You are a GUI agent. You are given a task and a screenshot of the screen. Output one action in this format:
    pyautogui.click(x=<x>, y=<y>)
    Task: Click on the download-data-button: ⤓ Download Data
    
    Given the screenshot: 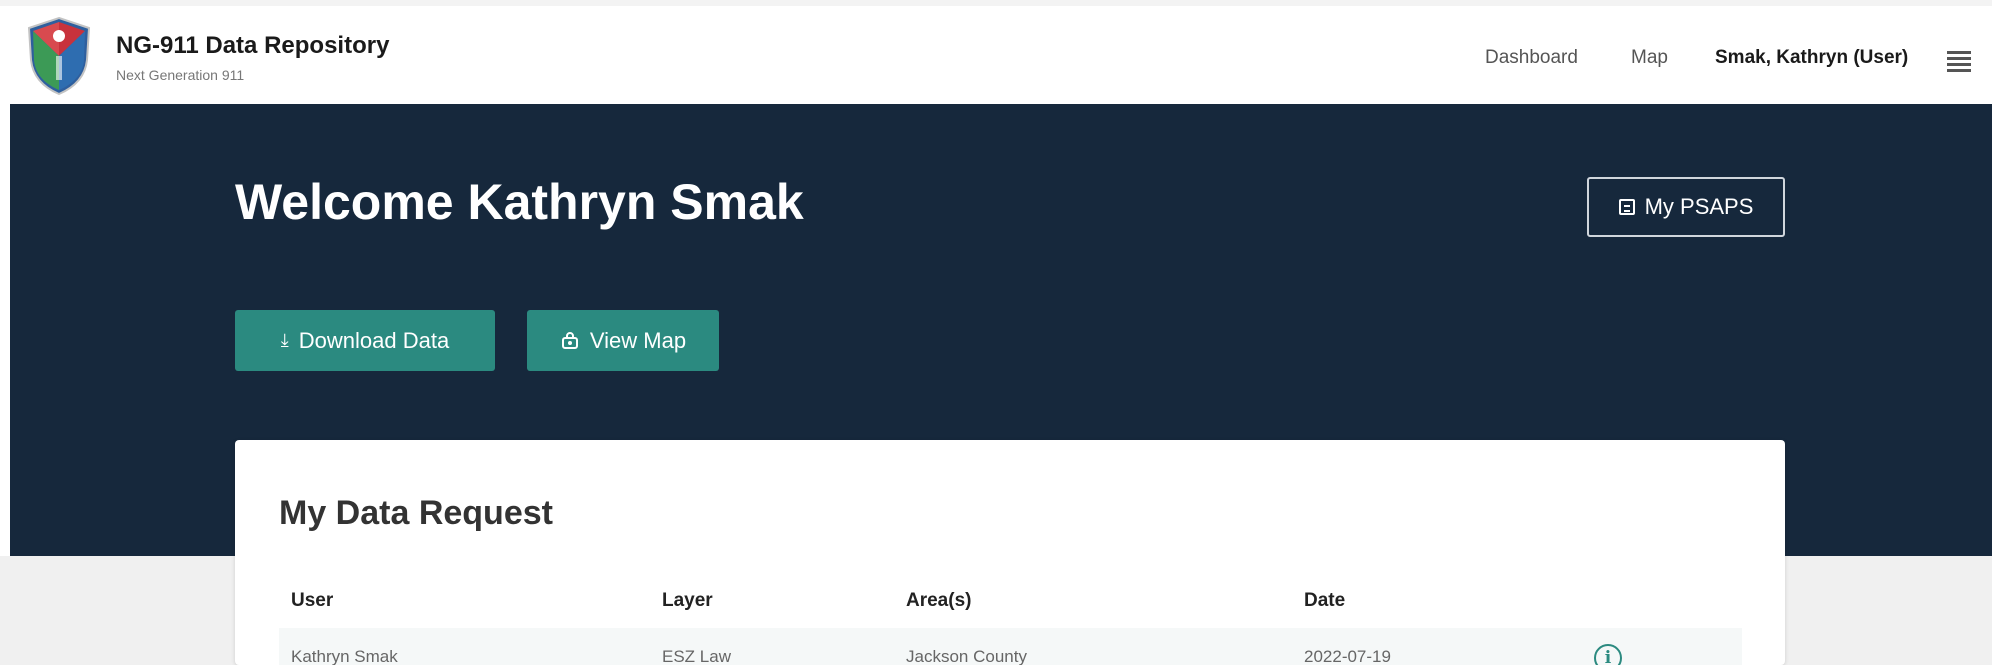 What is the action you would take?
    pyautogui.click(x=365, y=340)
    